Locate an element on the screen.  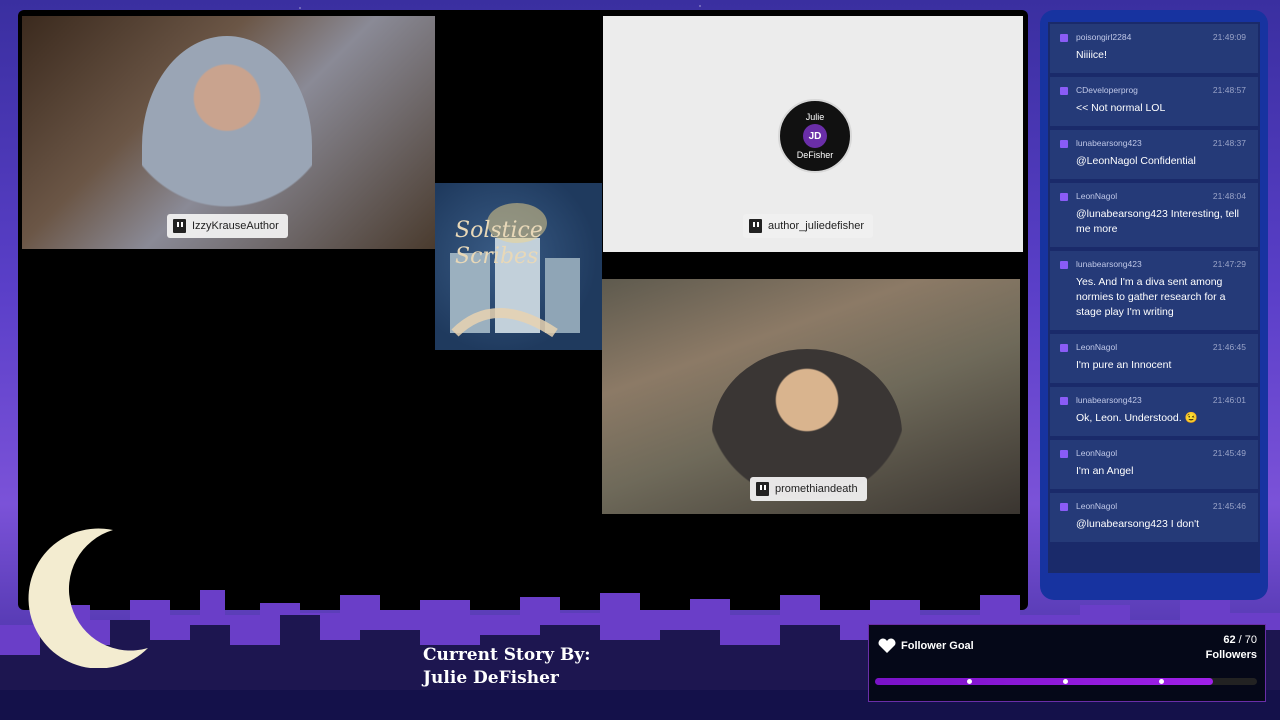
logo-text: Solstice Scribes is located at coordinates (499, 243).